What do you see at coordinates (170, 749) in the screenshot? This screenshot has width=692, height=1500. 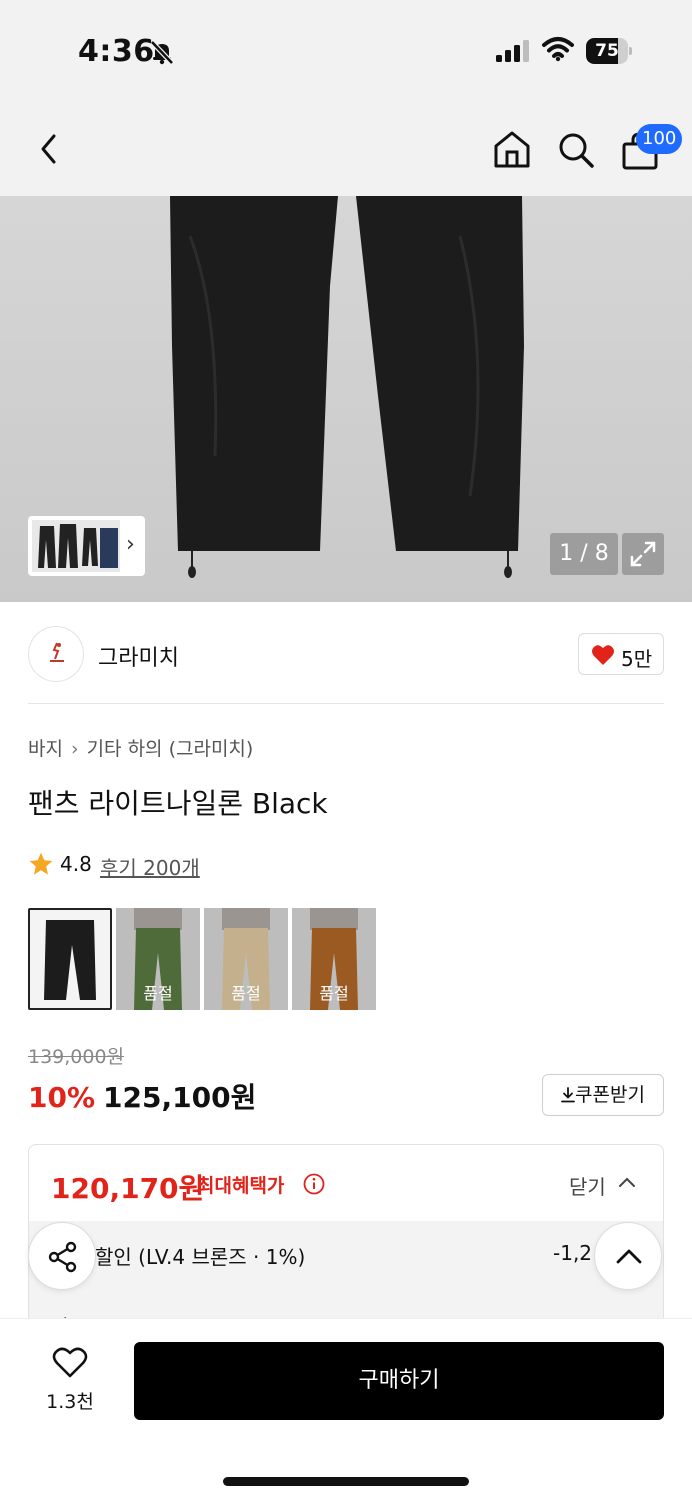 I see `breadcrumb-subcategory: 기타 하의 (그라미치)` at bounding box center [170, 749].